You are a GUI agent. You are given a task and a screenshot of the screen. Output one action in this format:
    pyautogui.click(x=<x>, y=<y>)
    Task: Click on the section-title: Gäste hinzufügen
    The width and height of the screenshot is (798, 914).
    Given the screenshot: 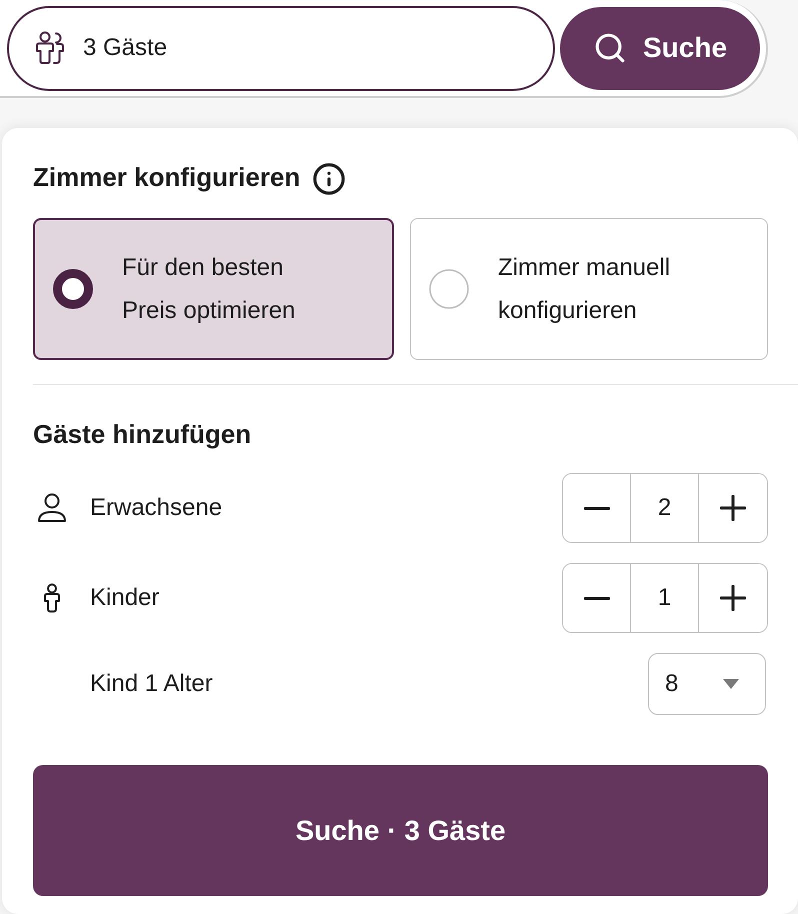 What is the action you would take?
    pyautogui.click(x=142, y=434)
    